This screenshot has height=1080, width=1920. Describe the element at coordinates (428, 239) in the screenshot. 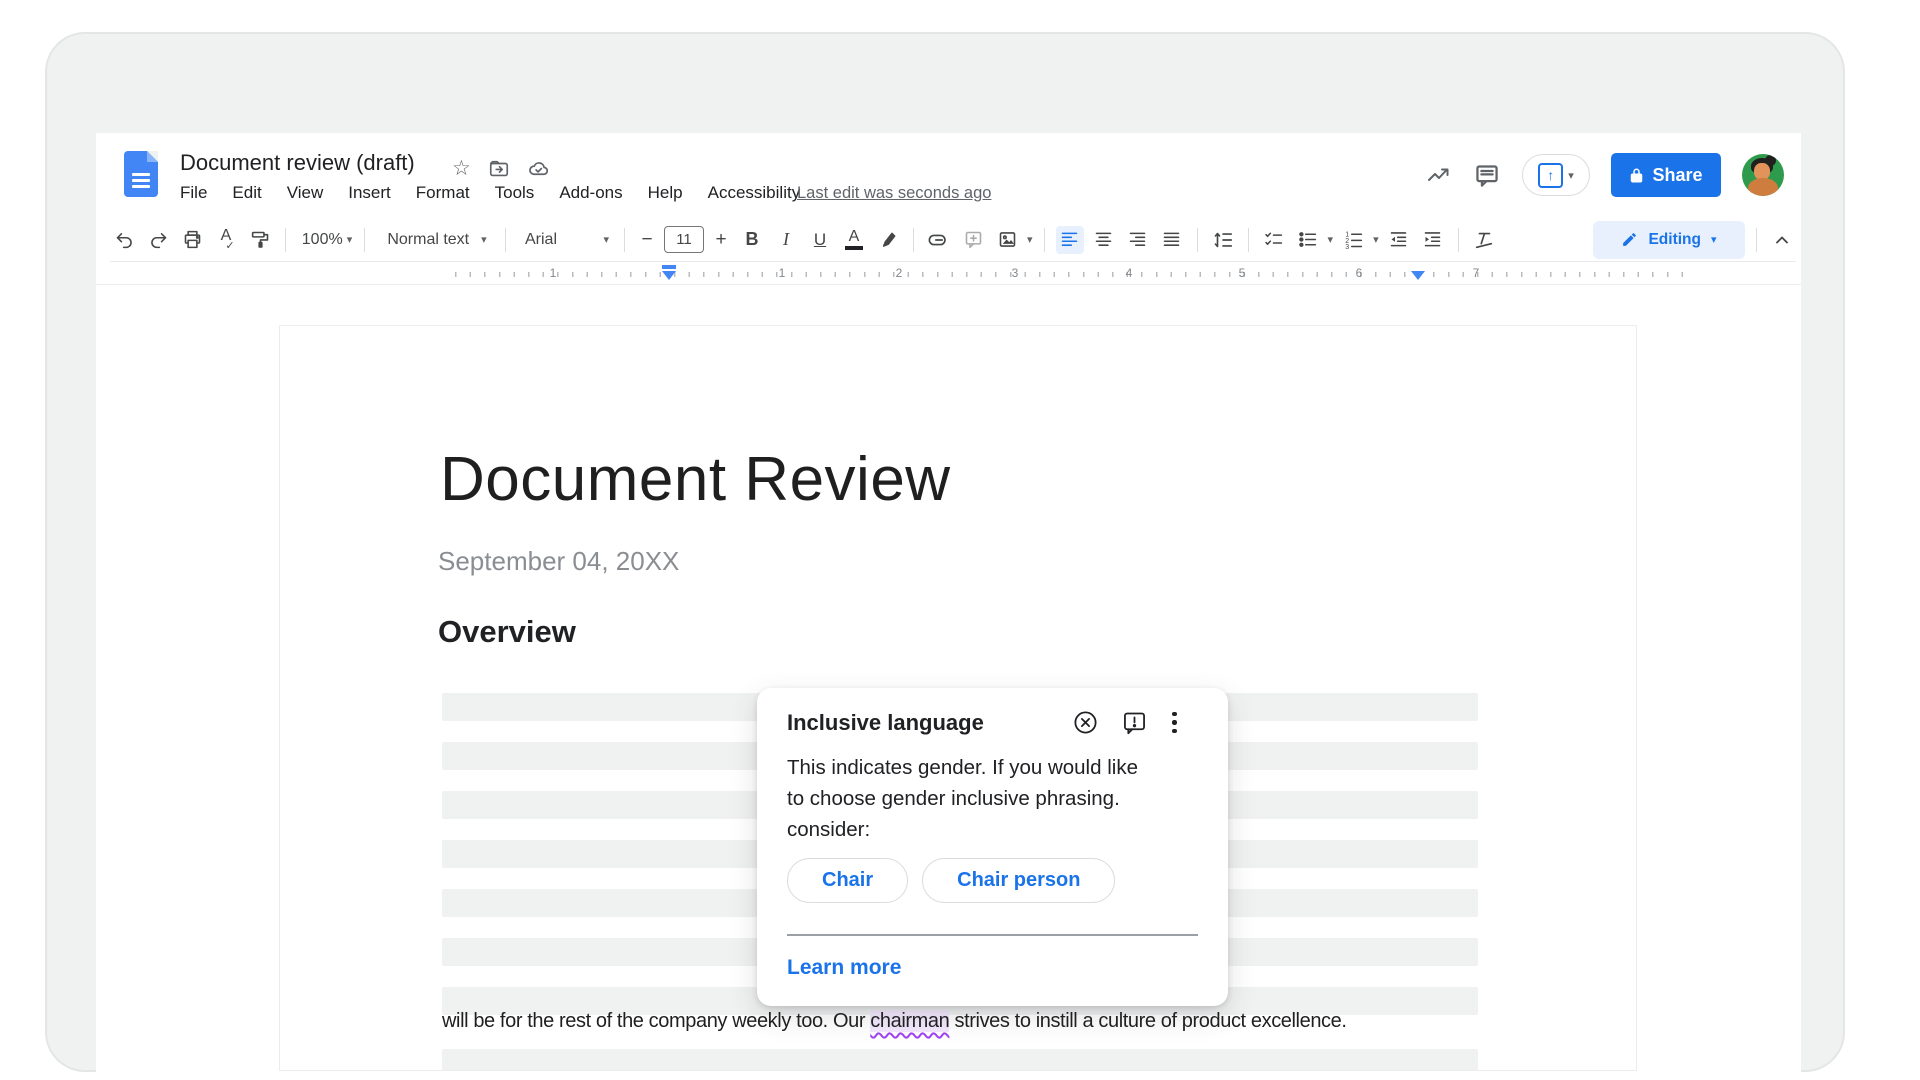

I see `paragraph-style-value: Normal text` at that location.